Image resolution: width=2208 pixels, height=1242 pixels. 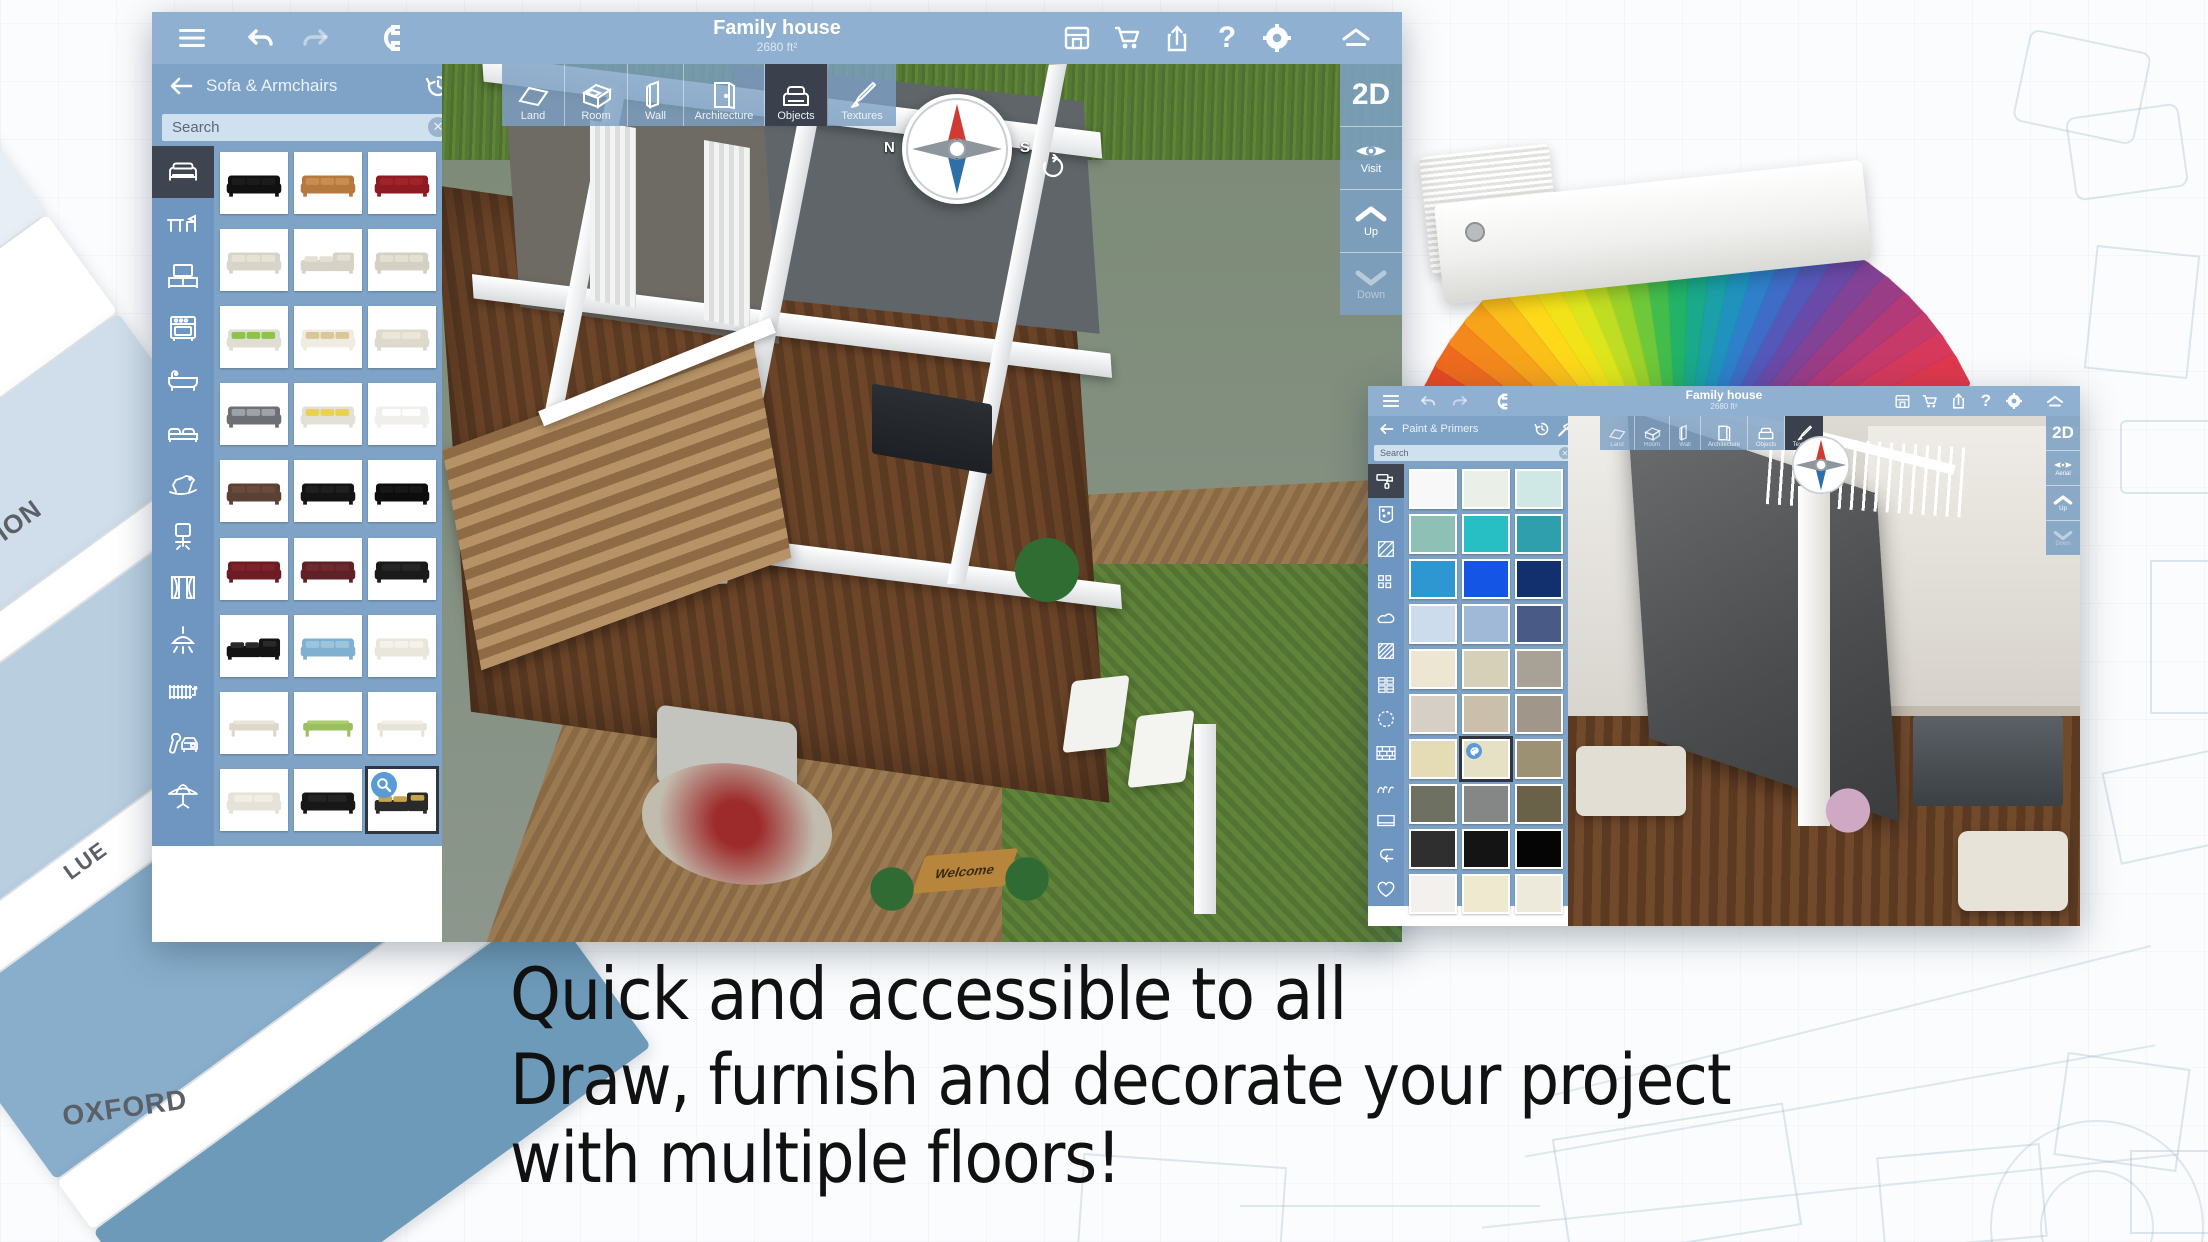 I want to click on sidebar-item-curtains, so click(x=183, y=588).